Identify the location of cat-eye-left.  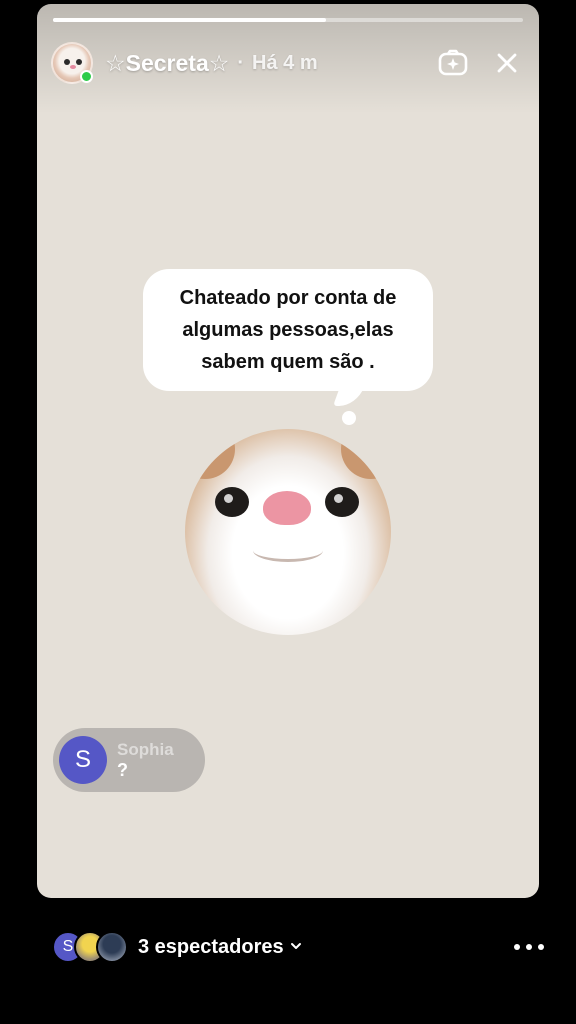
(232, 502).